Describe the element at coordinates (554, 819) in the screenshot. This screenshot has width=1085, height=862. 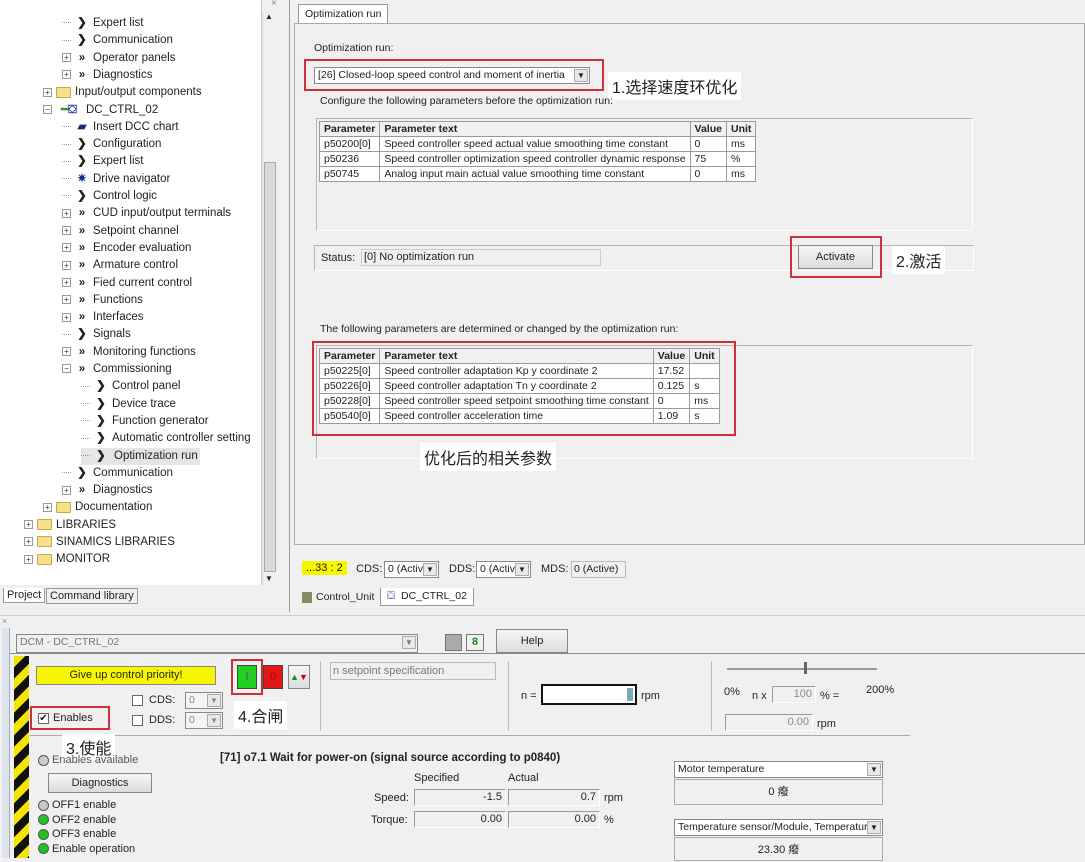
I see `torque-actual: 0.00` at that location.